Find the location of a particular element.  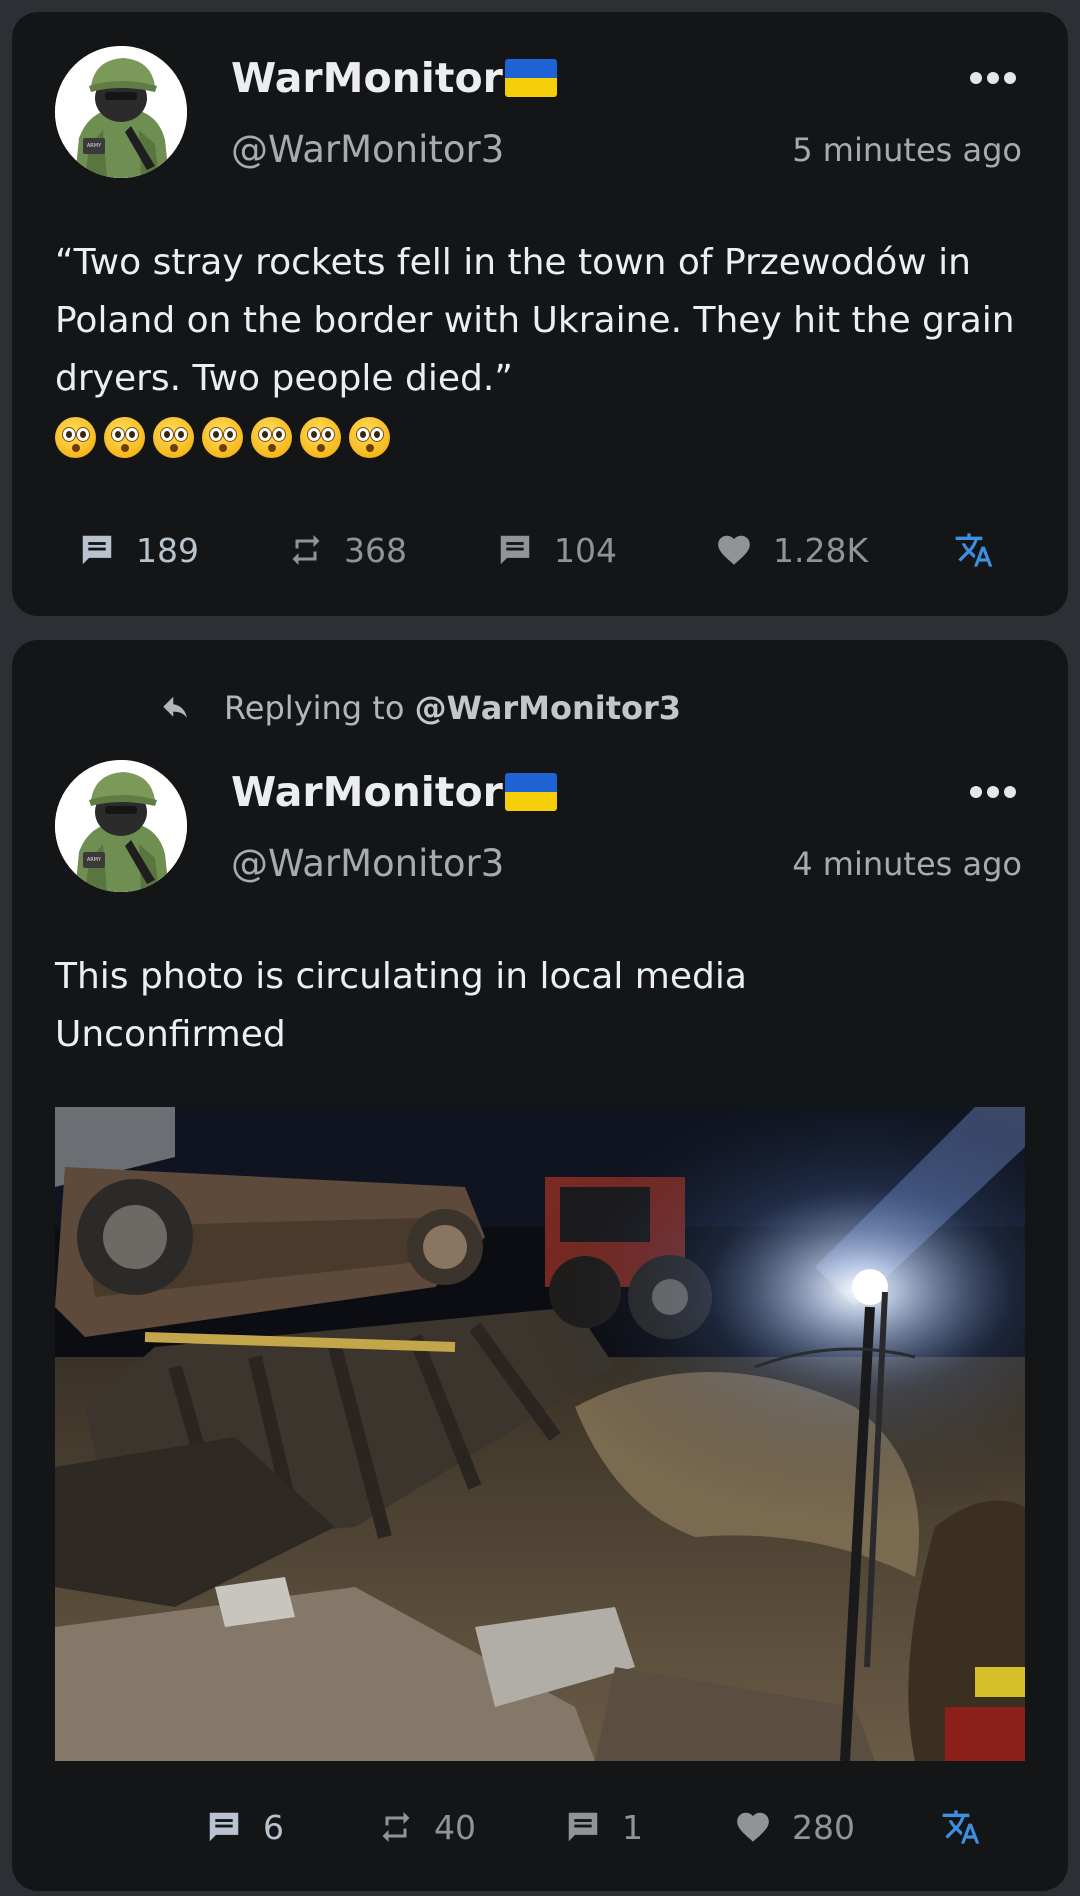

post-text-line: This photo is circulating in local media is located at coordinates (401, 976).